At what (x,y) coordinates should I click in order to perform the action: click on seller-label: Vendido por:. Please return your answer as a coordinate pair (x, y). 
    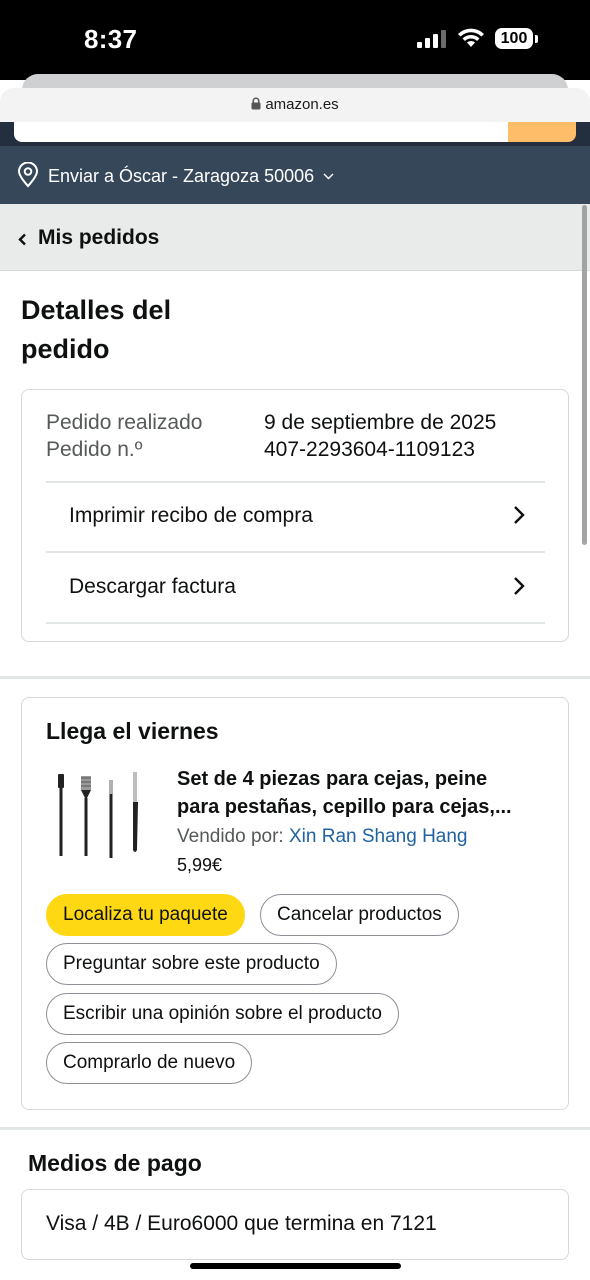
    Looking at the image, I should click on (230, 836).